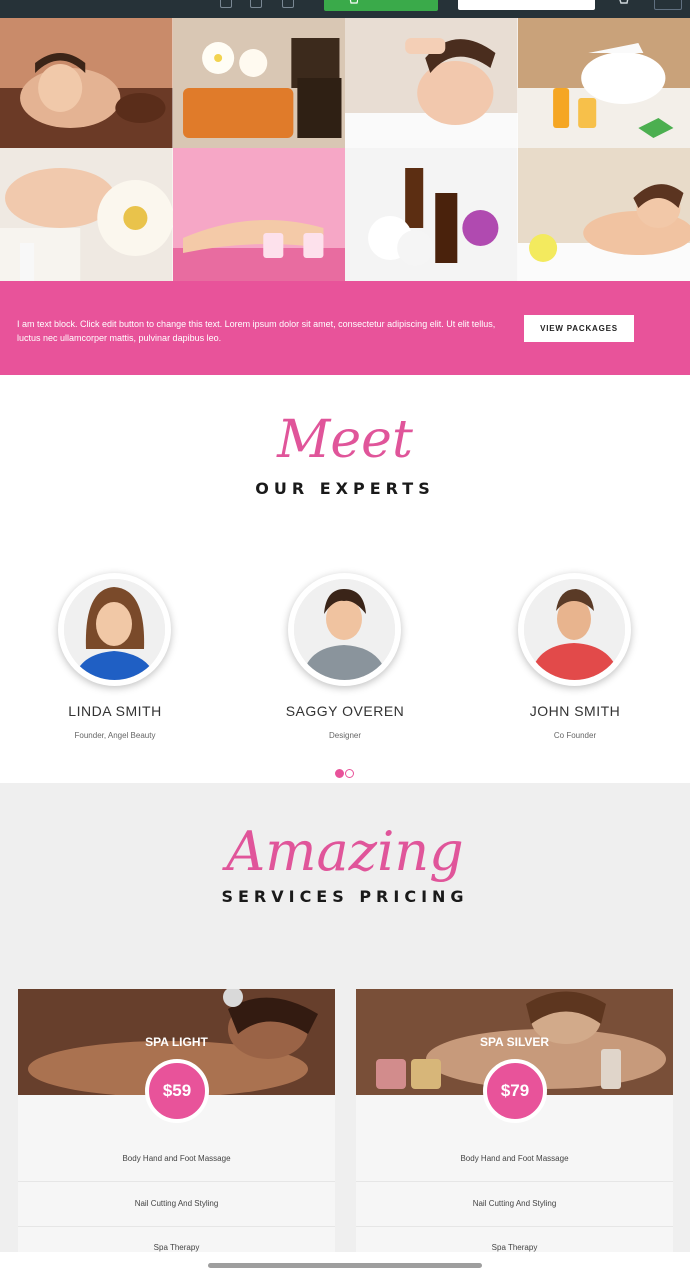 The height and width of the screenshot is (1280, 690). I want to click on gallery-photo-candles-towels, so click(258, 83).